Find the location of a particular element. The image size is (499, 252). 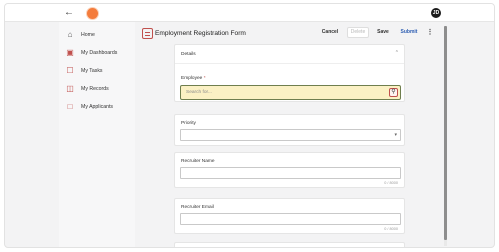

sidebar-item-my-applicants: □ My Applicants is located at coordinates (97, 107).